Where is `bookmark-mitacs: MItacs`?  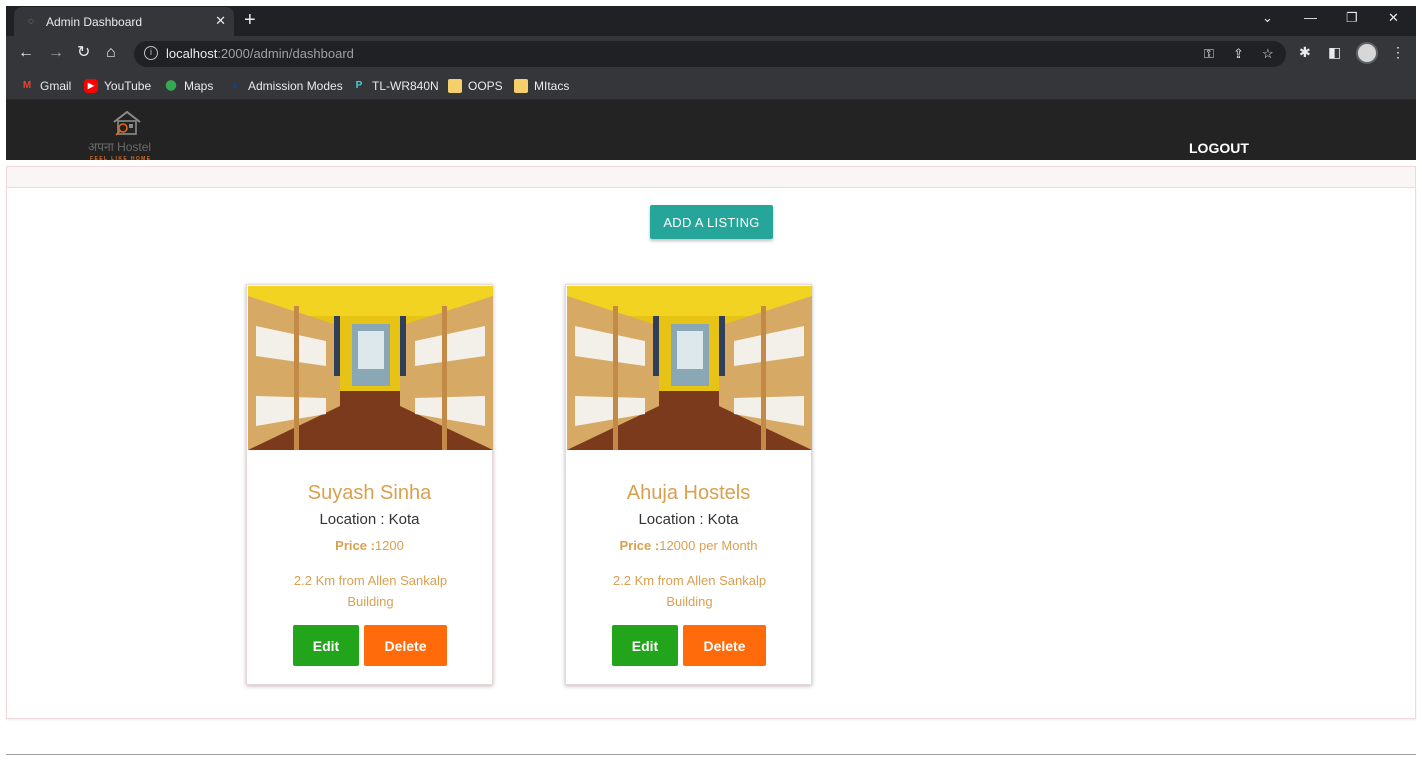 bookmark-mitacs: MItacs is located at coordinates (541, 86).